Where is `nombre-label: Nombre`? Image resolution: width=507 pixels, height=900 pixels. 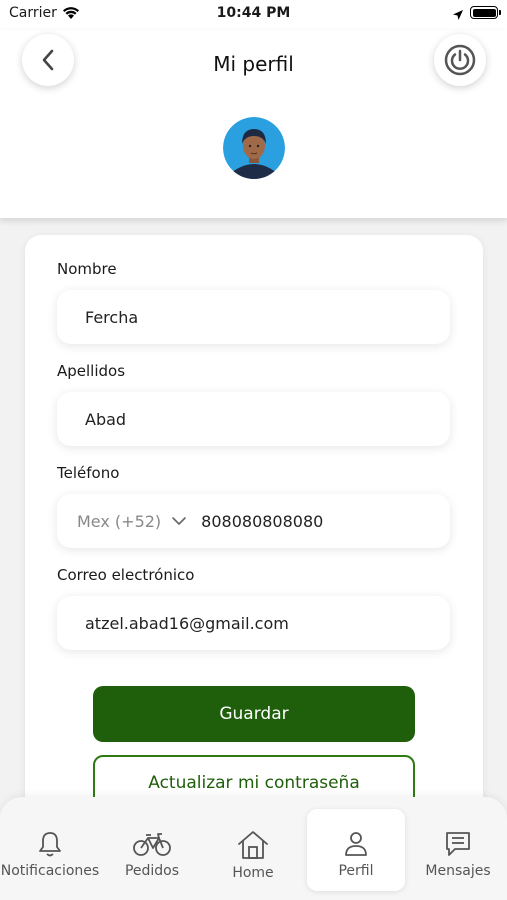 nombre-label: Nombre is located at coordinates (87, 269).